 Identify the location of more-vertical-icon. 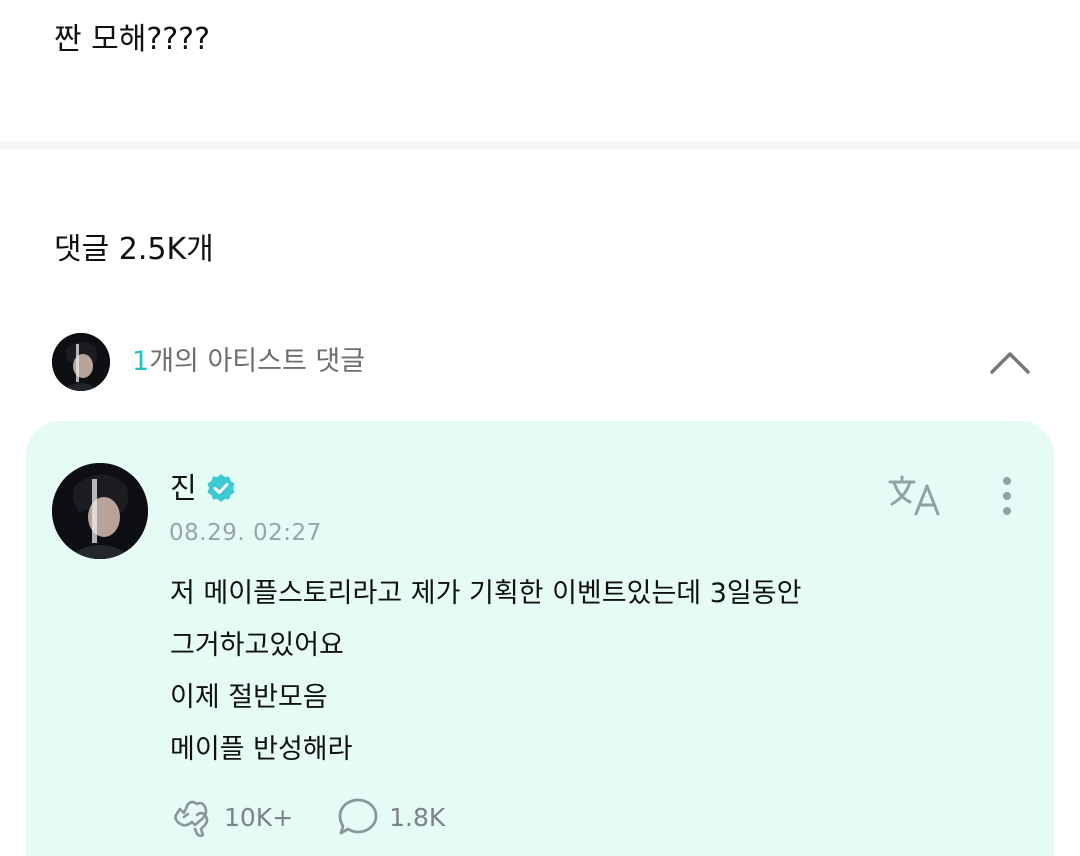
(1007, 496).